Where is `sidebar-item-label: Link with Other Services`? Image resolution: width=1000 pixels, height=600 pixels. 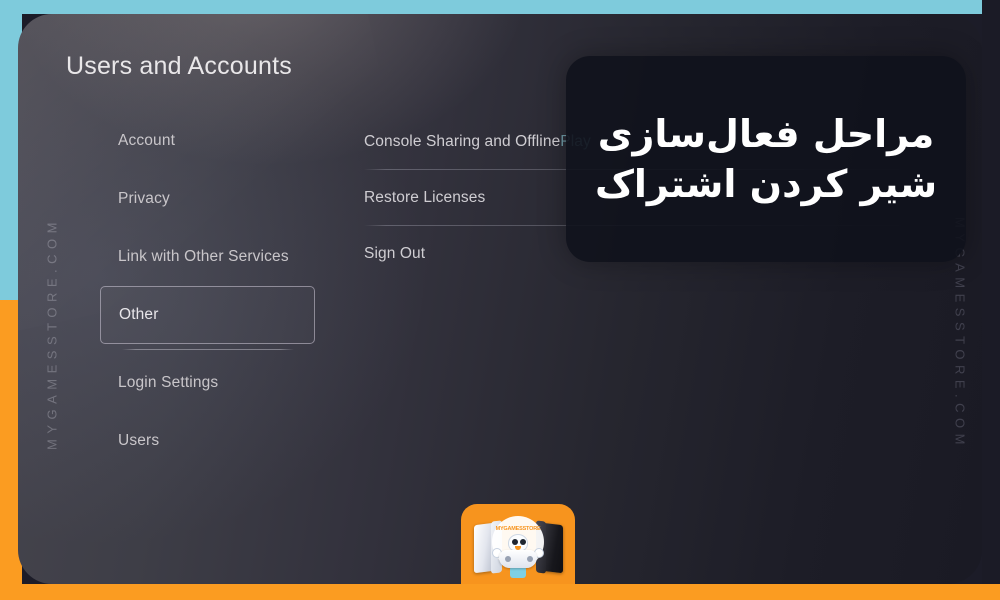
sidebar-item-label: Link with Other Services is located at coordinates (203, 256).